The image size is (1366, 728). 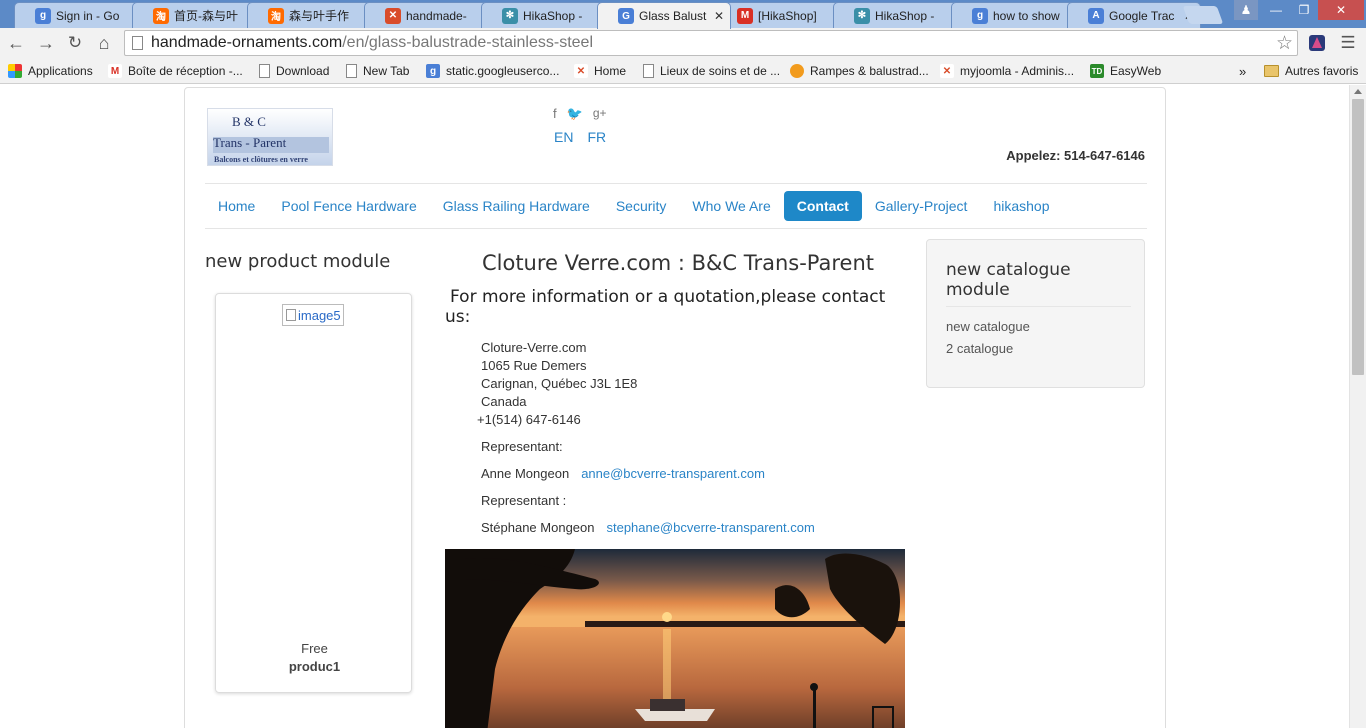 What do you see at coordinates (348, 206) in the screenshot?
I see `menu-item-pool-fence-hardware: Pool Fence Hardware` at bounding box center [348, 206].